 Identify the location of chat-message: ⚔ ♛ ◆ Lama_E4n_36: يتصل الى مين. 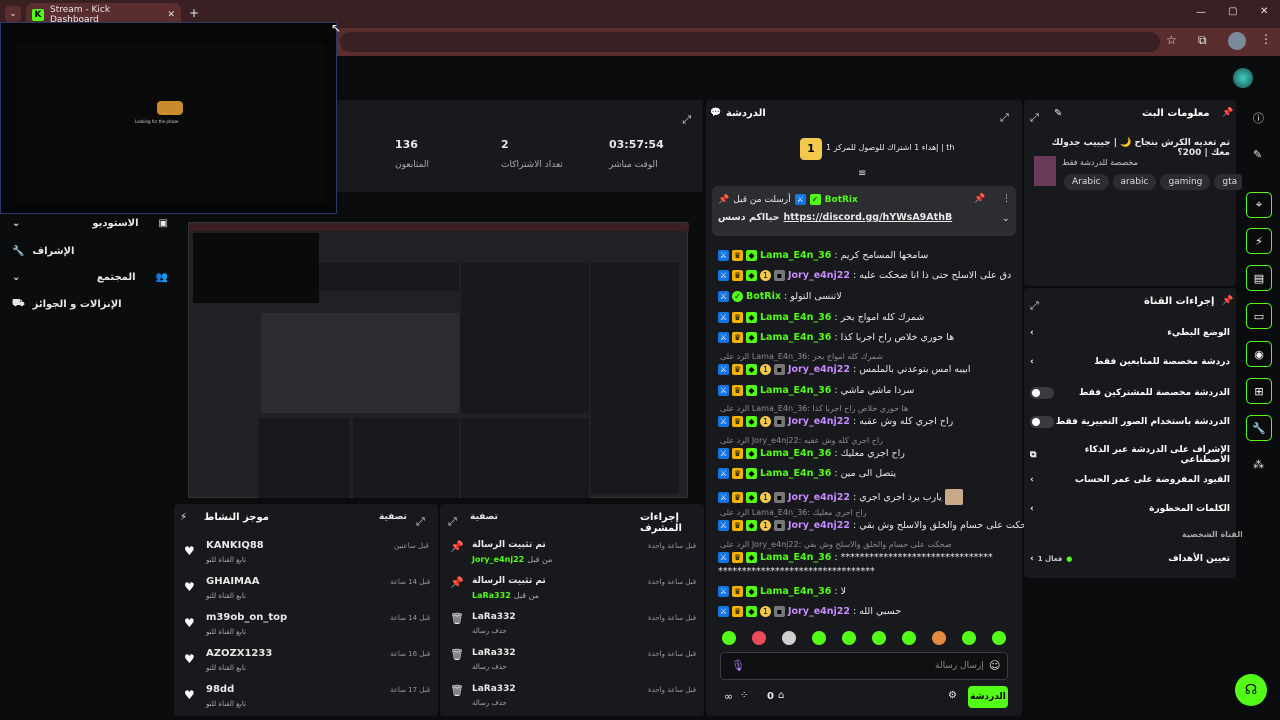
(807, 473).